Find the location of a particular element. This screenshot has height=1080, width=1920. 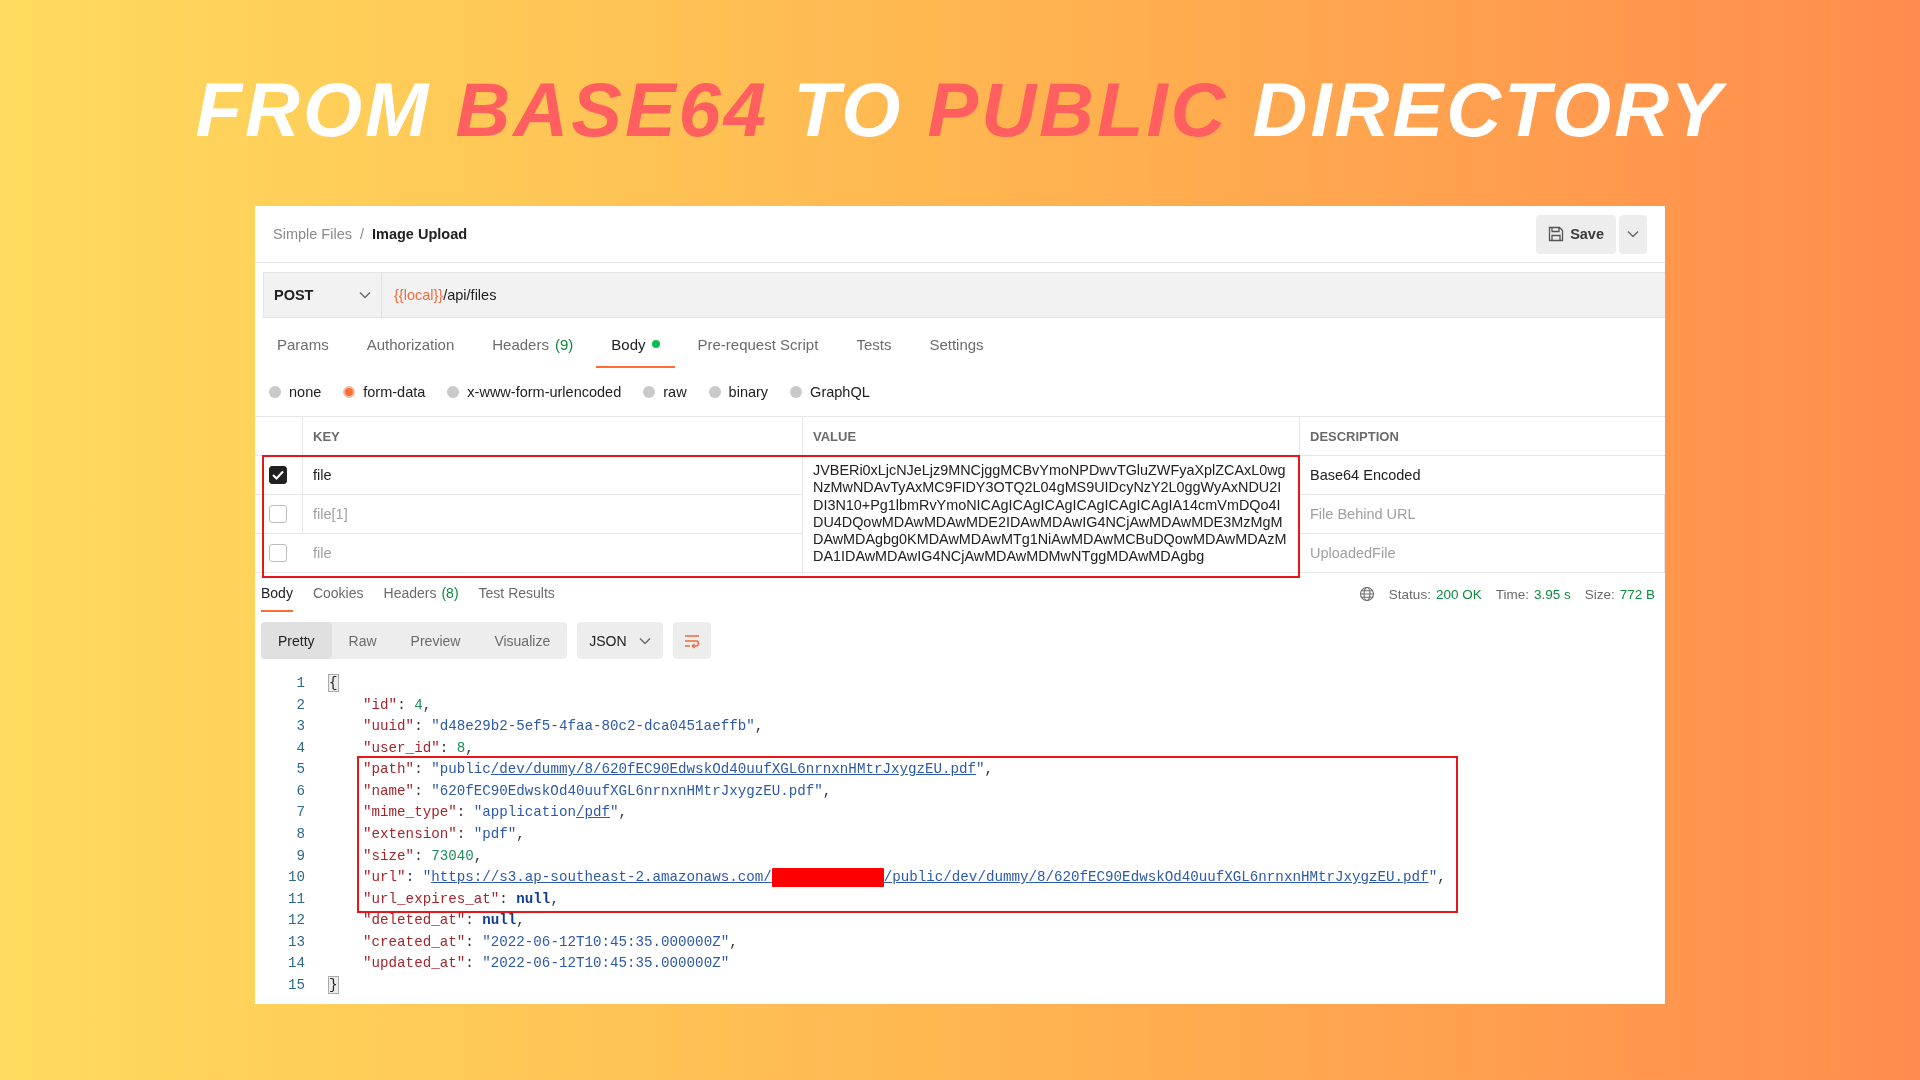

radio-label: x-www-form-urlencoded is located at coordinates (544, 392).